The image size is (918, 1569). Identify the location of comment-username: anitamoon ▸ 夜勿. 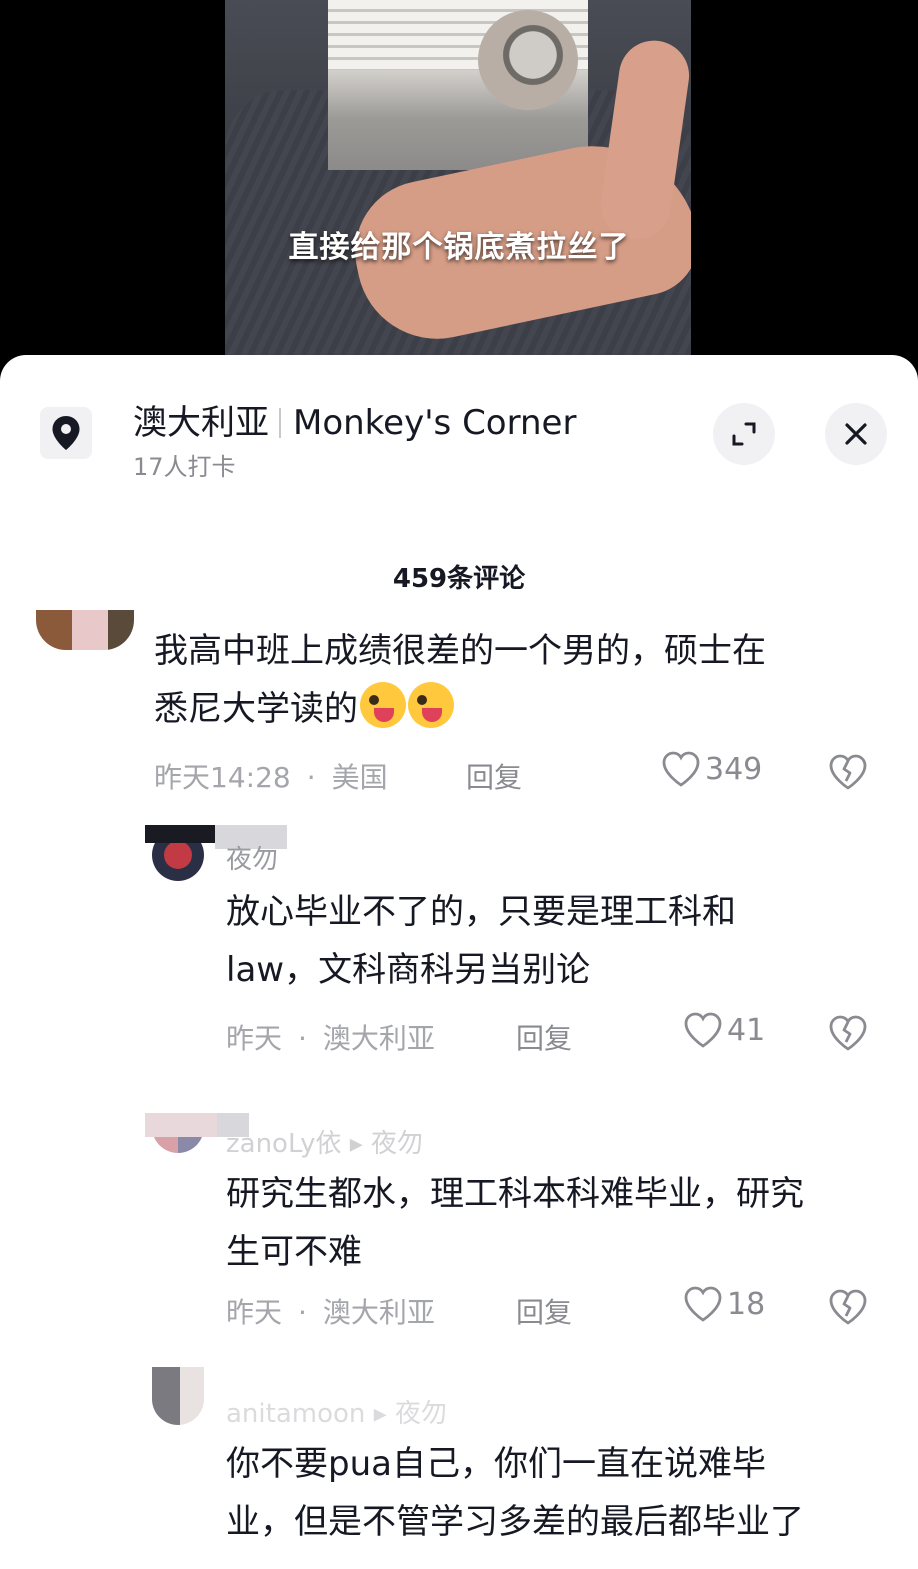
(336, 1411).